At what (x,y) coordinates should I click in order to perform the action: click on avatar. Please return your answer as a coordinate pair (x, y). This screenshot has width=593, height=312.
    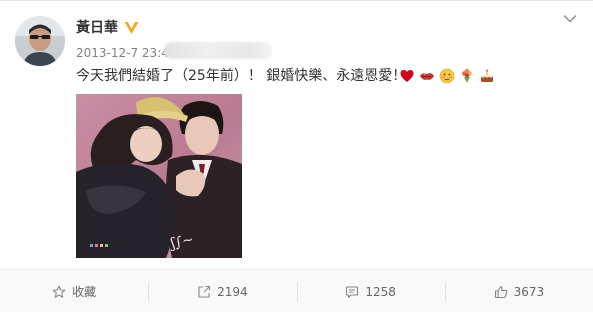
    Looking at the image, I should click on (40, 41).